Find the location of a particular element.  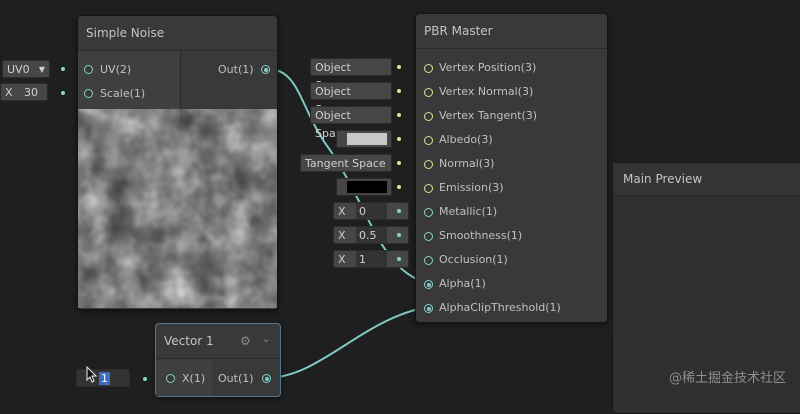

pbr-port-label-5: Emission(3) is located at coordinates (471, 187).